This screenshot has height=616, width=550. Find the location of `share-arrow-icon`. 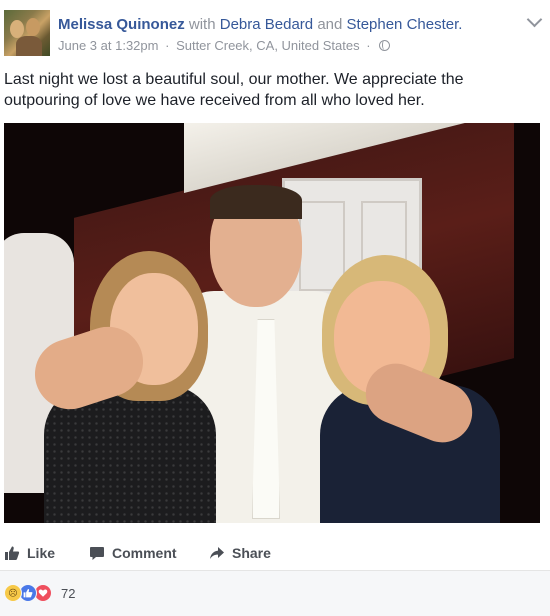

share-arrow-icon is located at coordinates (217, 553).